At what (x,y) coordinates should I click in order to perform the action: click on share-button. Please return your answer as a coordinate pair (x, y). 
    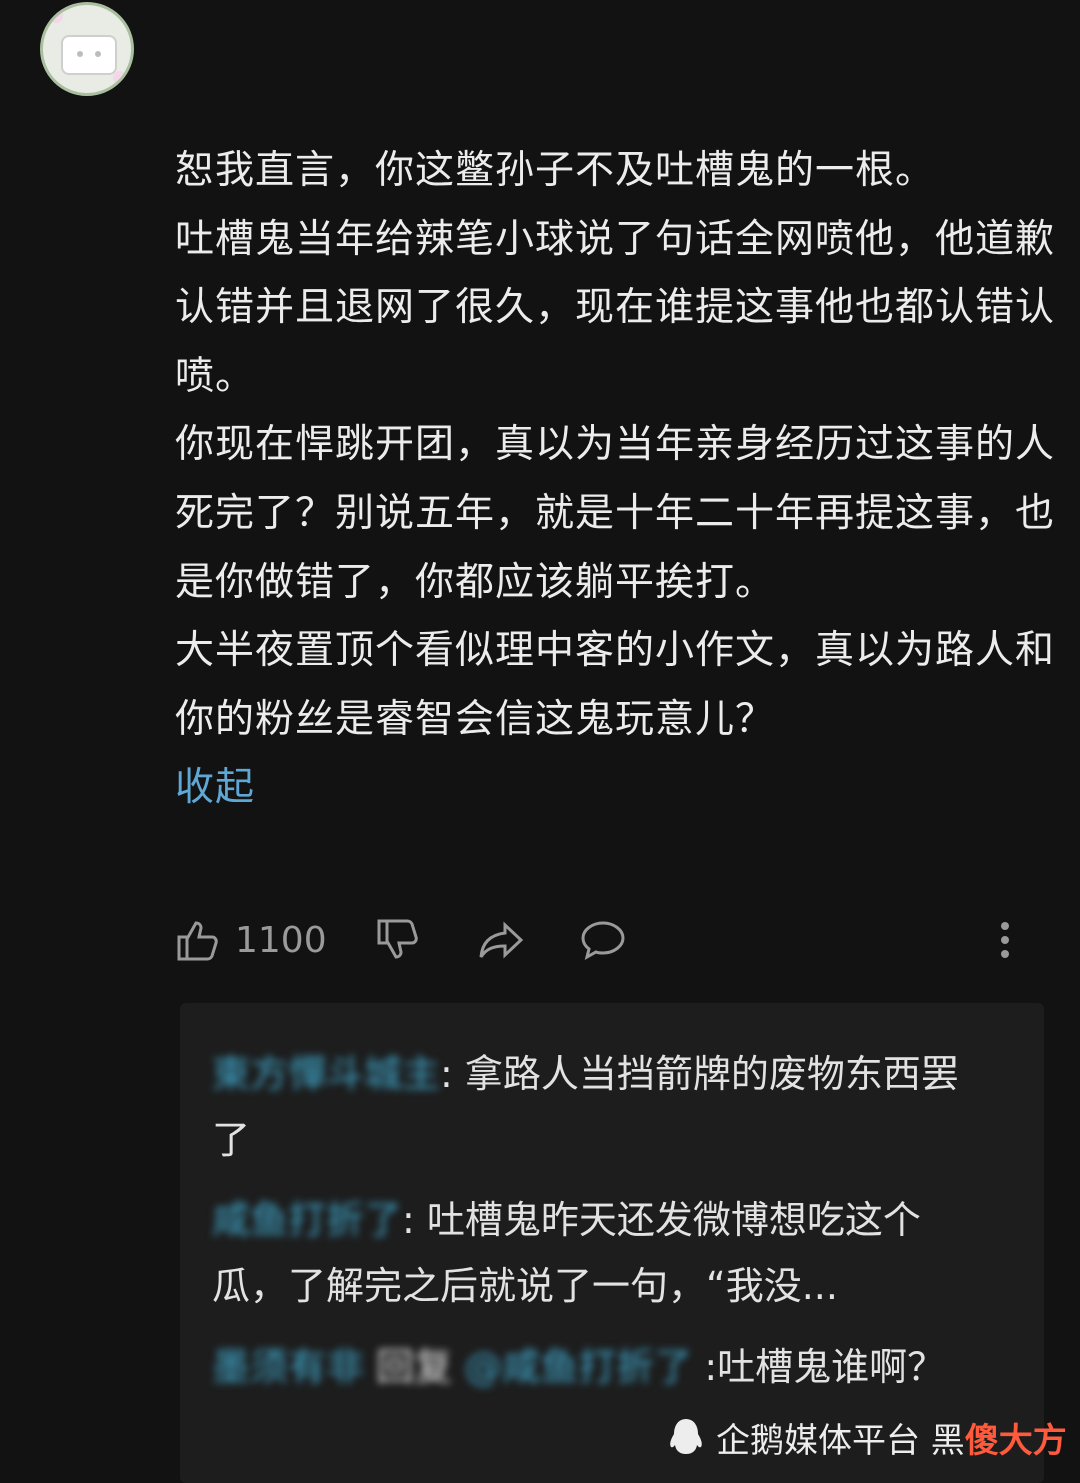
    Looking at the image, I should click on (501, 940).